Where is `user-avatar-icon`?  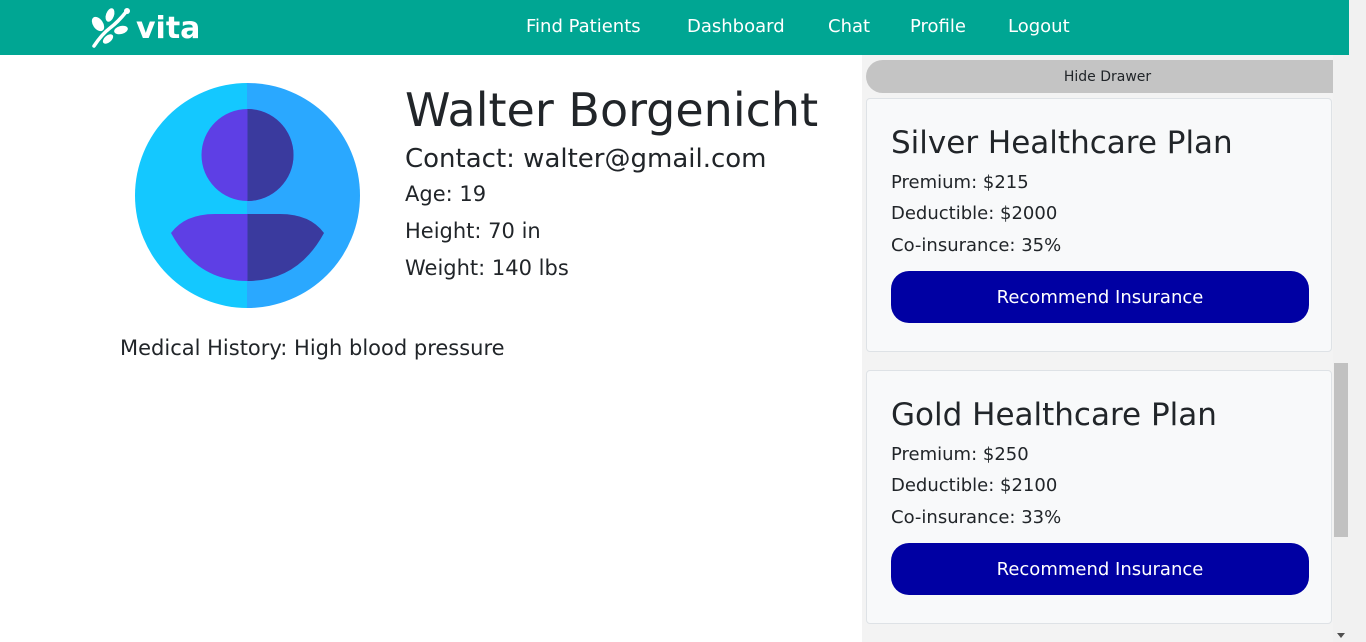
user-avatar-icon is located at coordinates (247, 195).